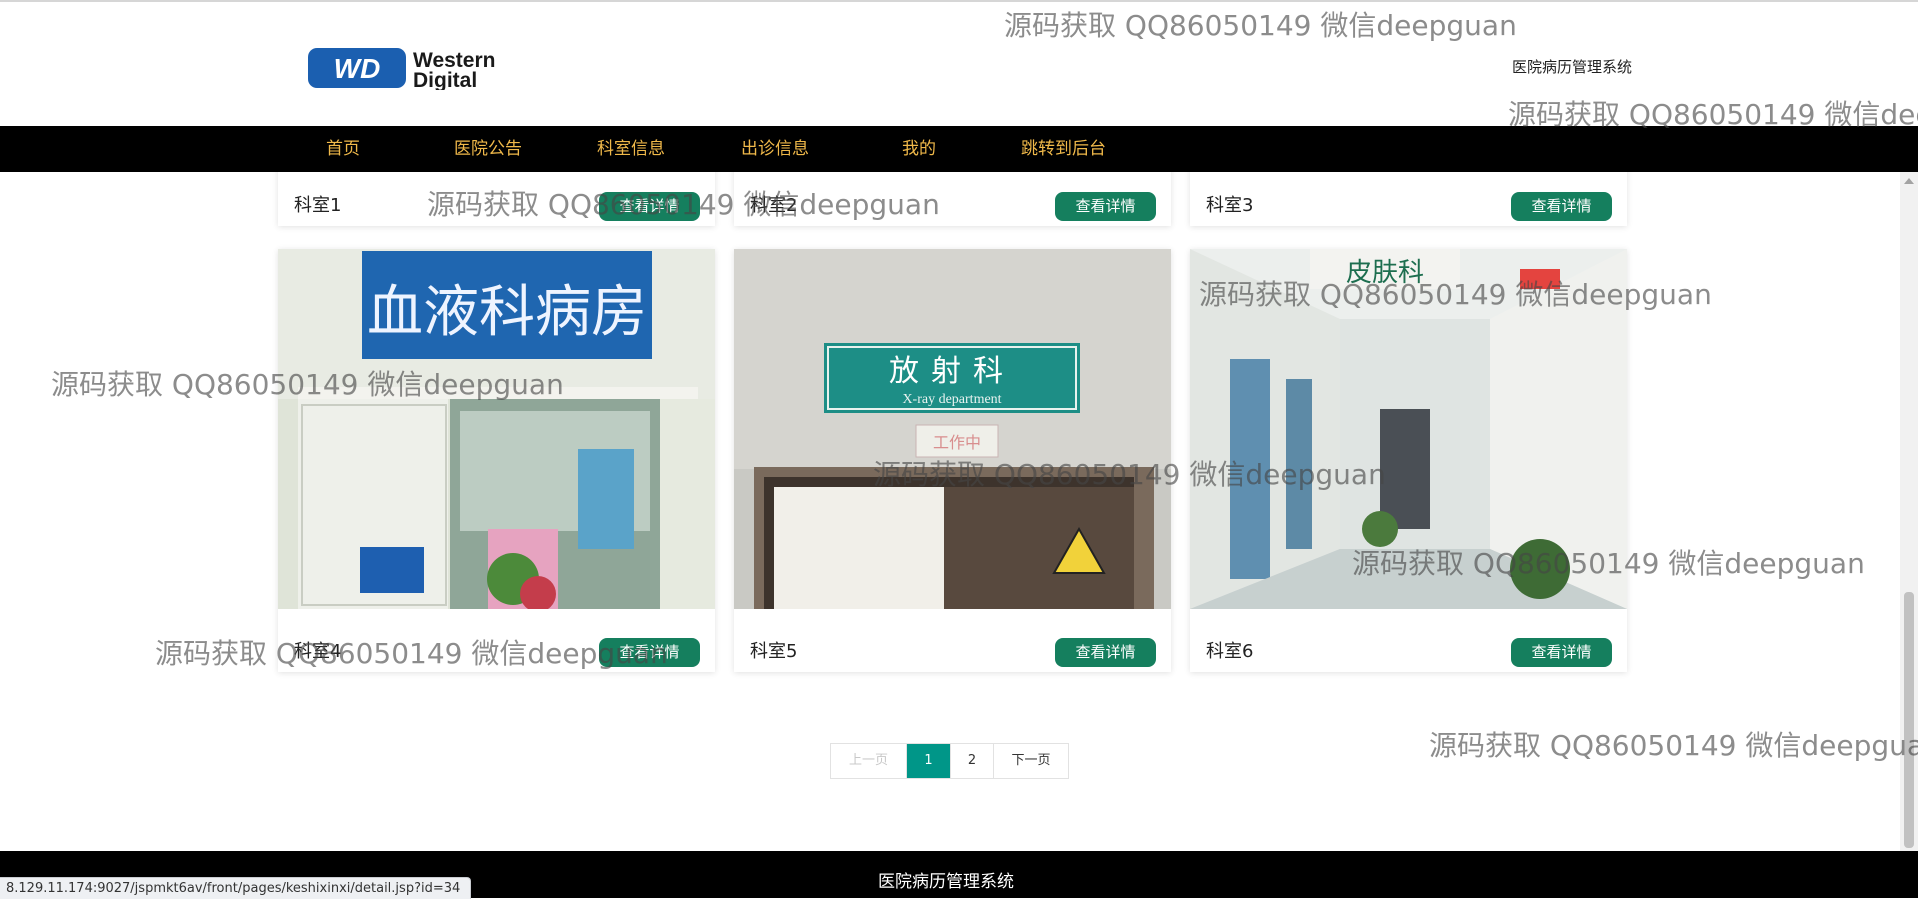 The width and height of the screenshot is (1918, 899). Describe the element at coordinates (1408, 199) in the screenshot. I see `department-card: 科室3 查看详情` at that location.